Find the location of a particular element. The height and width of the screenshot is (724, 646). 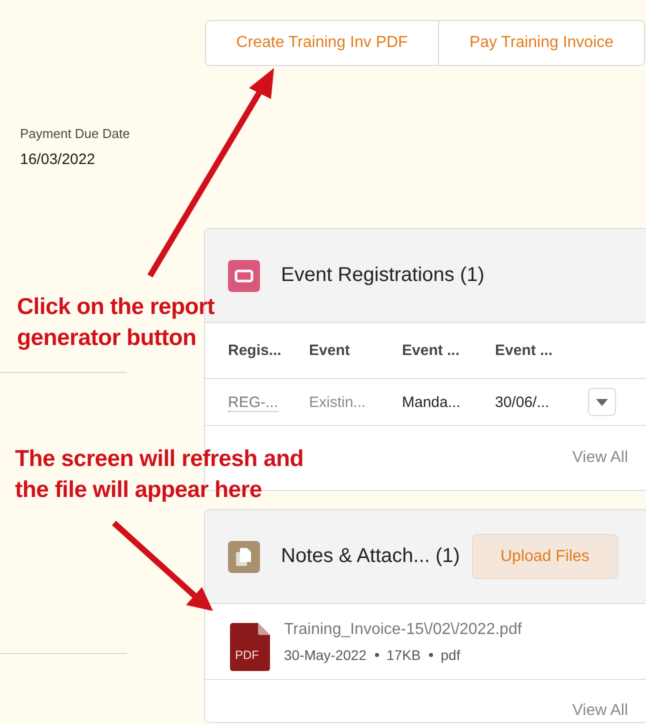

pdf-file-icon is located at coordinates (250, 646).